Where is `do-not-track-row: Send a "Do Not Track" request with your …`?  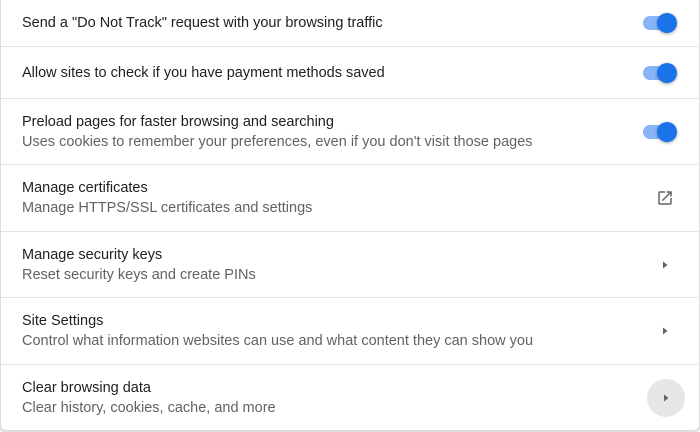 do-not-track-row: Send a "Do Not Track" request with your … is located at coordinates (350, 23).